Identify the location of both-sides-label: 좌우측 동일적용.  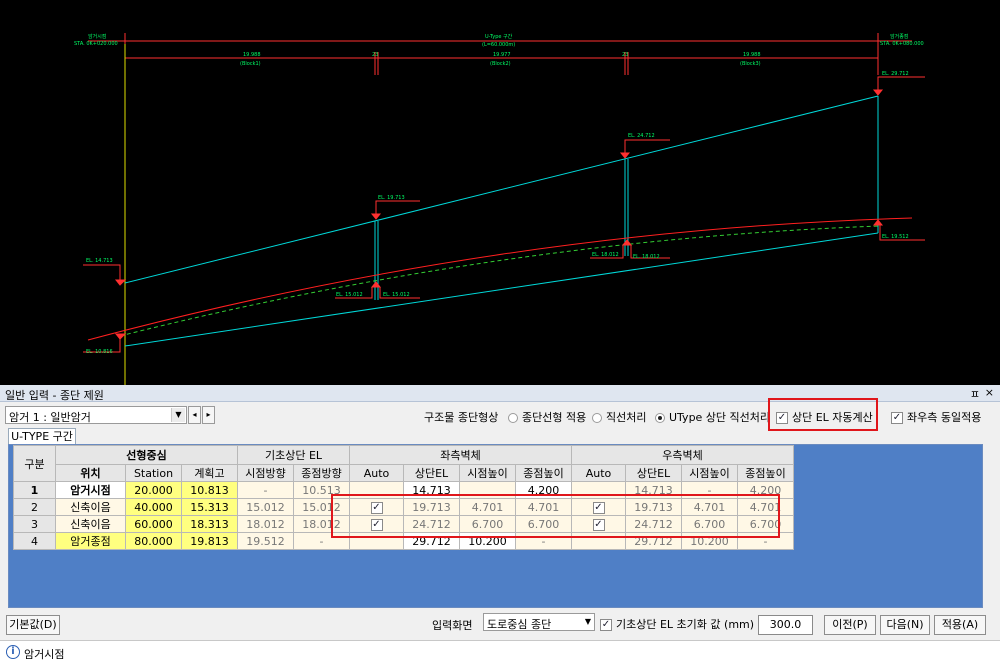
(944, 417).